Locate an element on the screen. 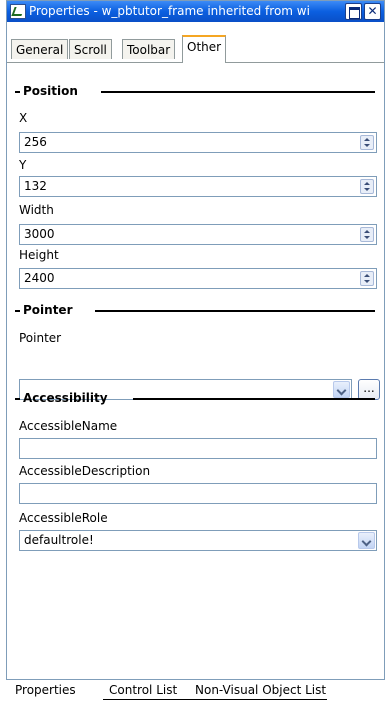 The image size is (385, 706). accessible-description-input is located at coordinates (198, 493).